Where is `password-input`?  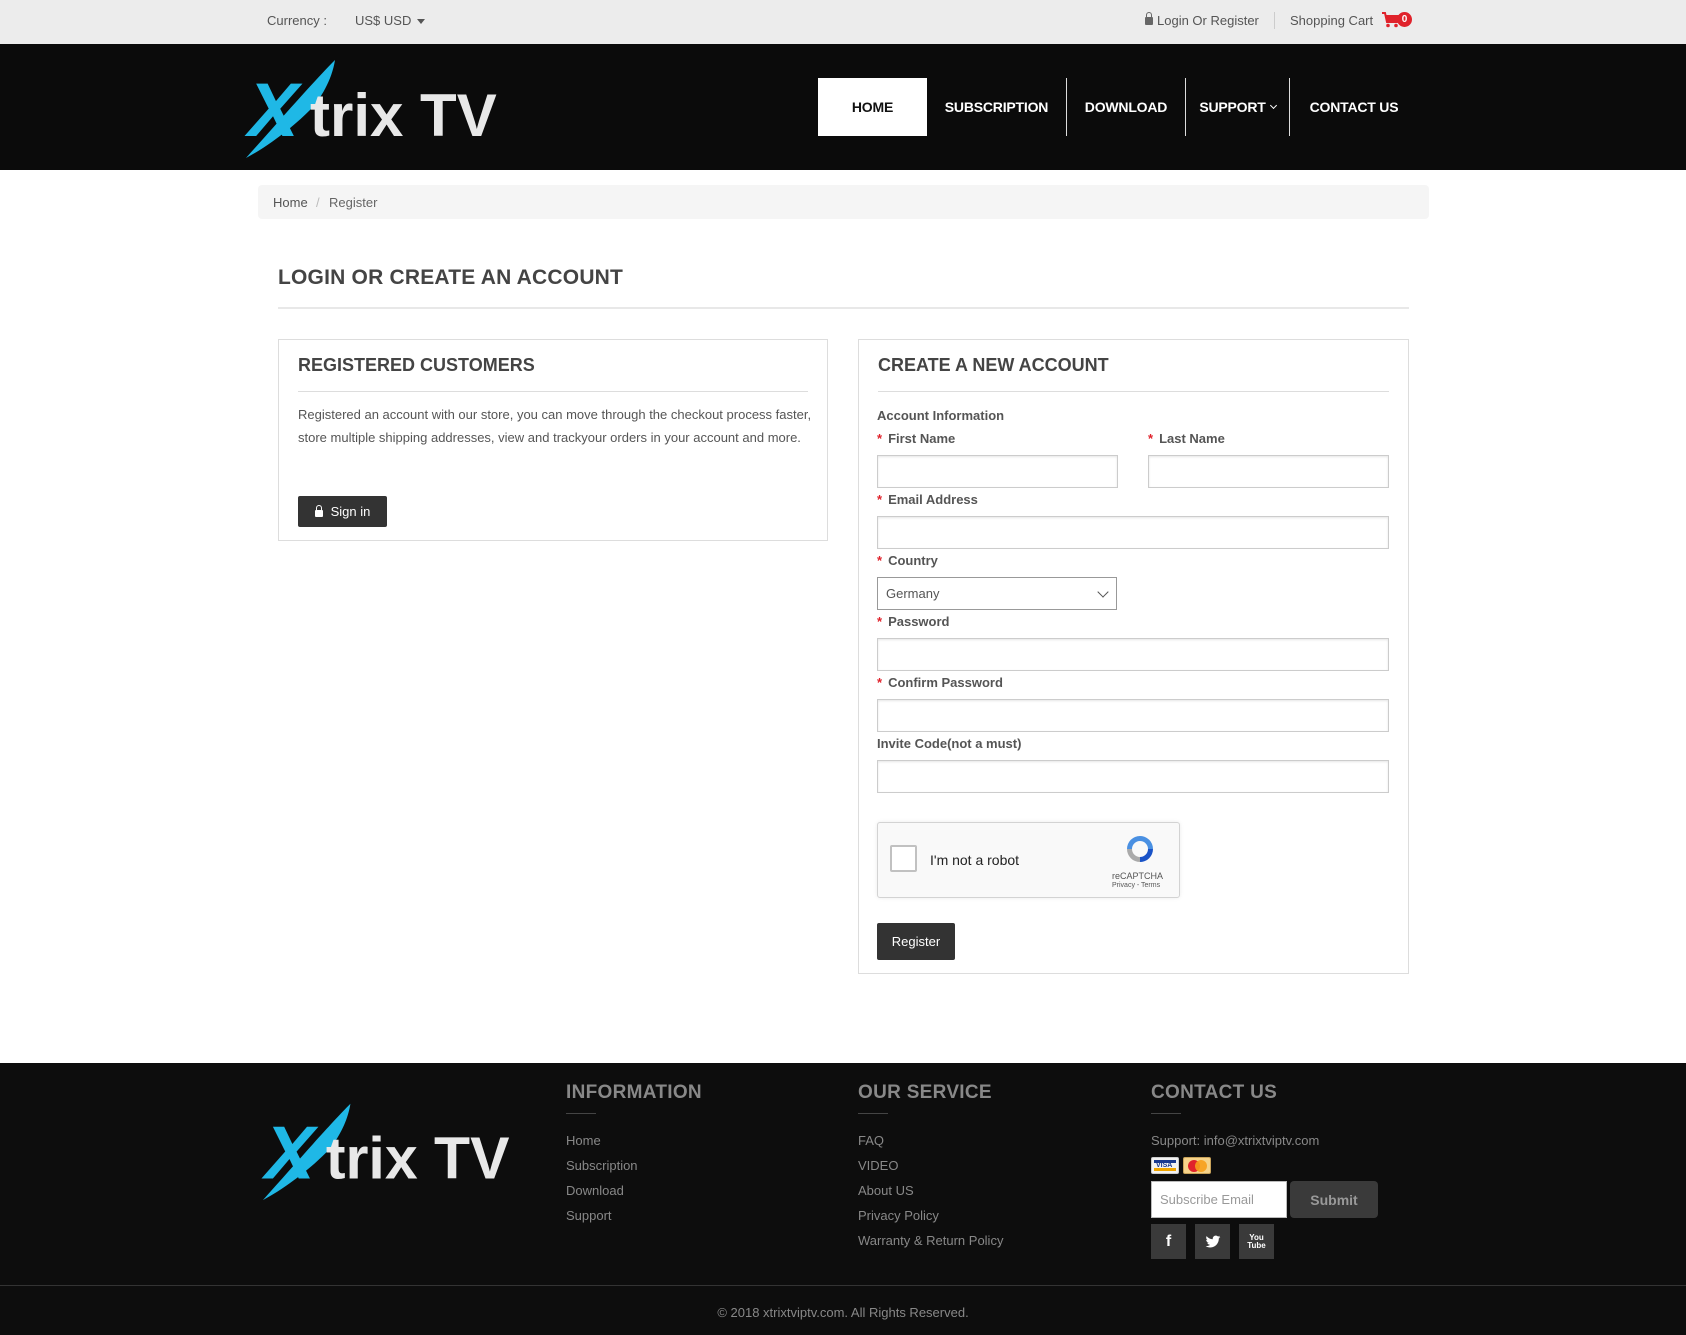 password-input is located at coordinates (1133, 654).